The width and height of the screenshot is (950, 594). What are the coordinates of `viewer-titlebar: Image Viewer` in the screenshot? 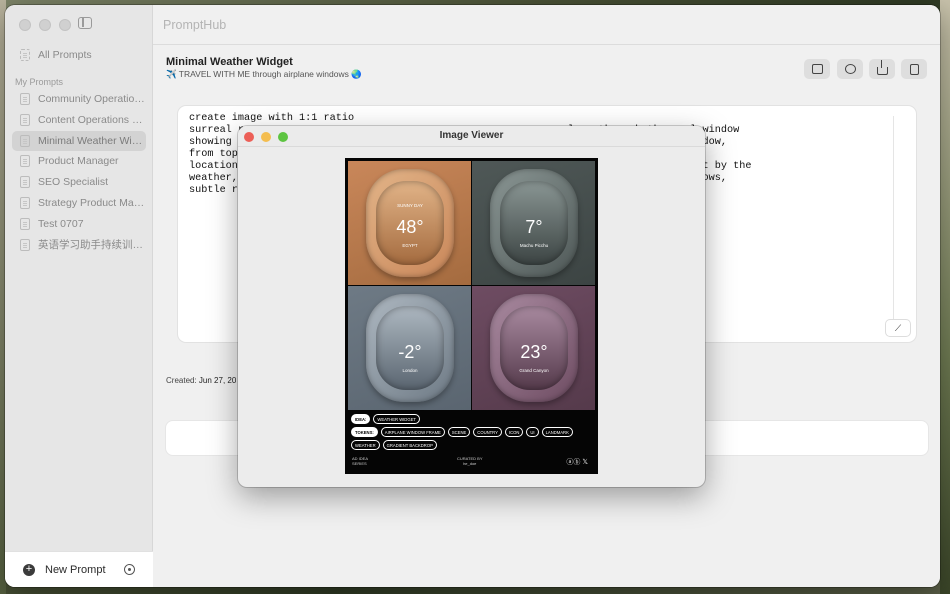 It's located at (471, 136).